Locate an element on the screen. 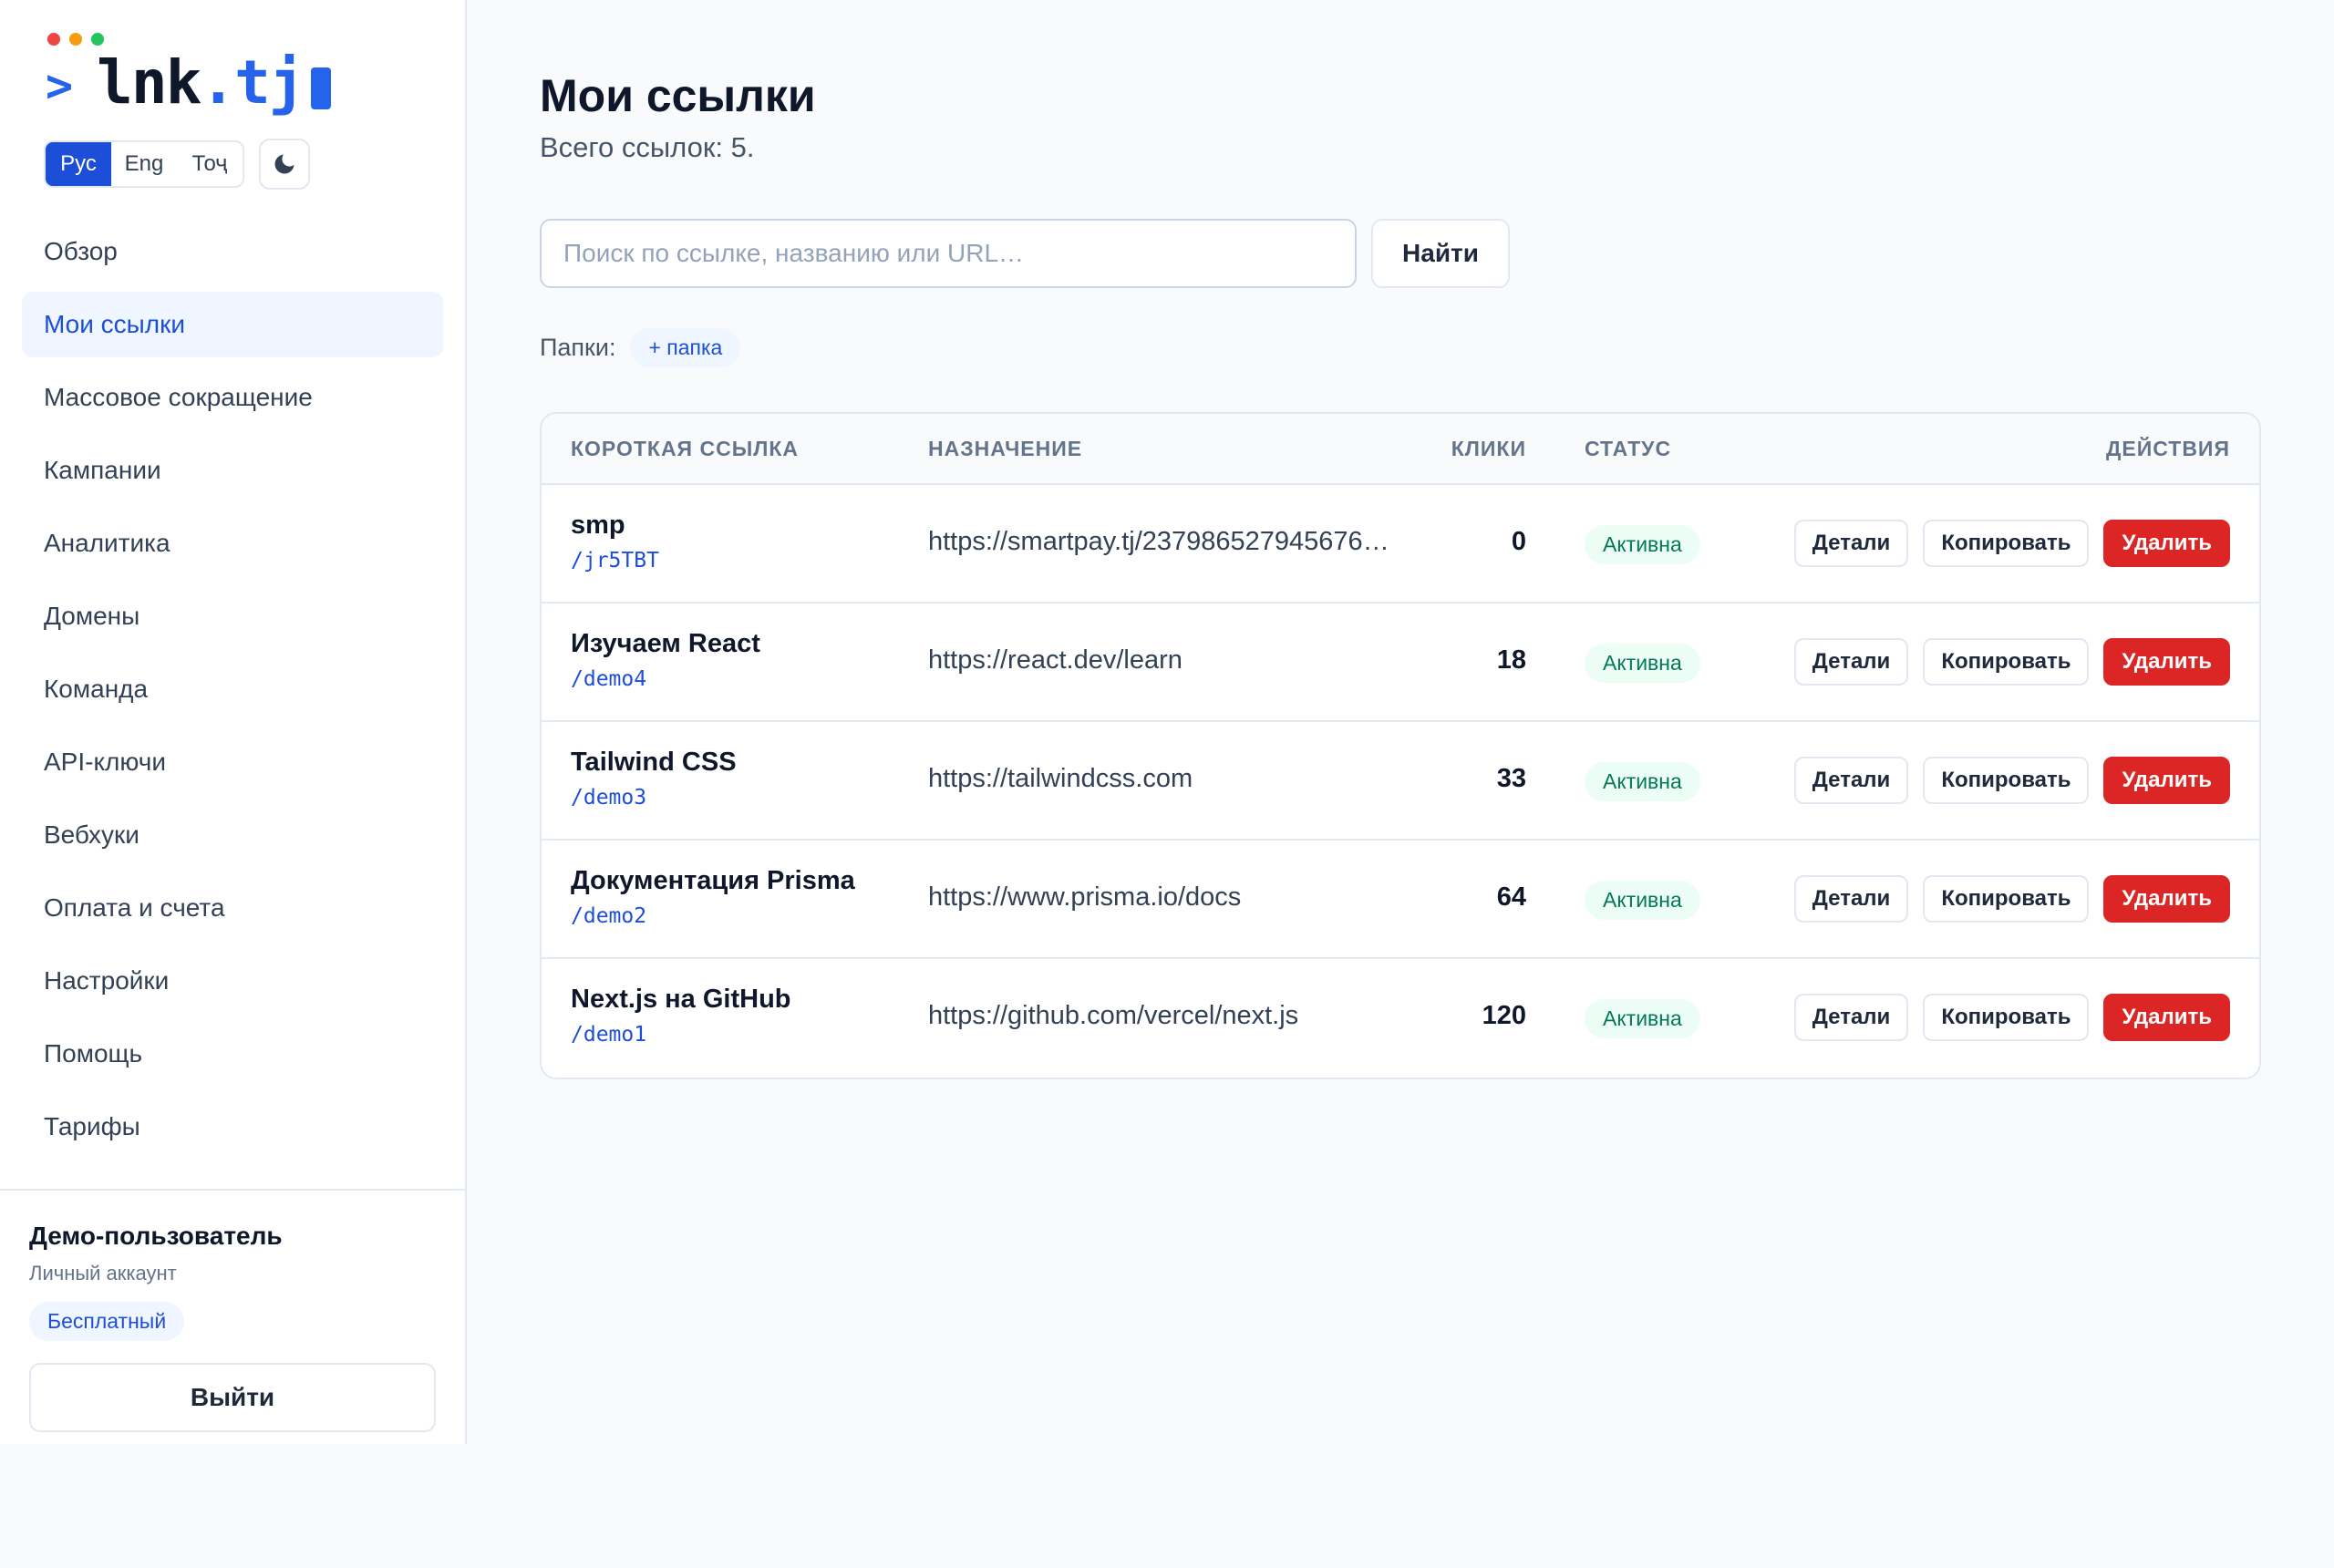  sidebar-item-analytics: Аналитика is located at coordinates (232, 543).